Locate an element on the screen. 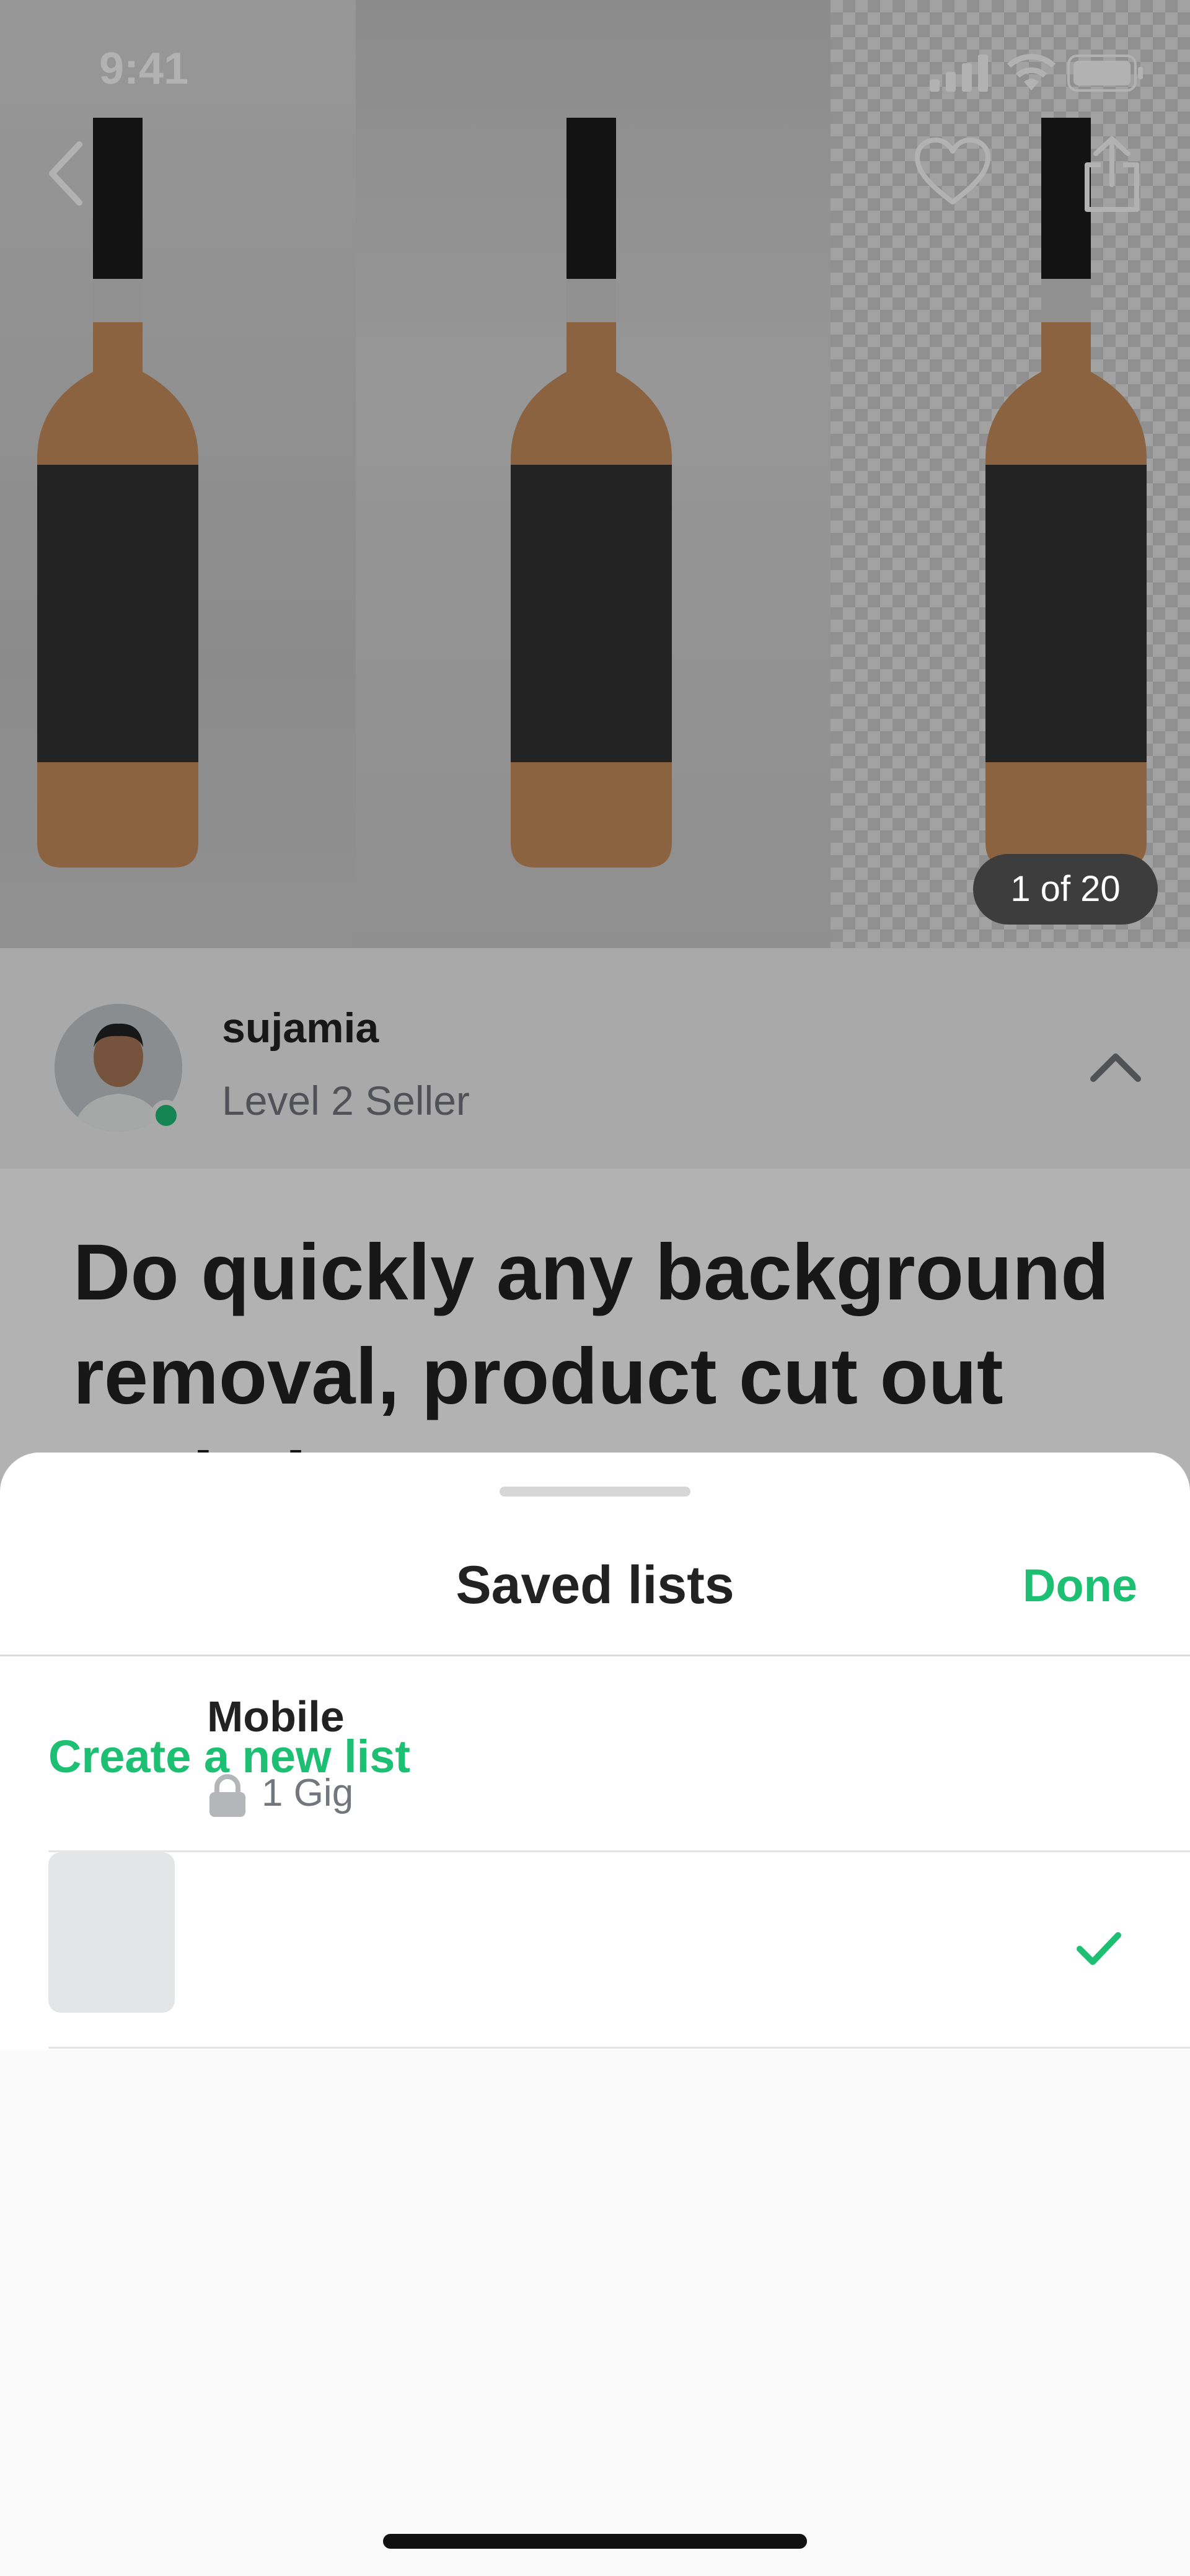 Image resolution: width=1190 pixels, height=2576 pixels. list-thumbnail is located at coordinates (111, 1950).